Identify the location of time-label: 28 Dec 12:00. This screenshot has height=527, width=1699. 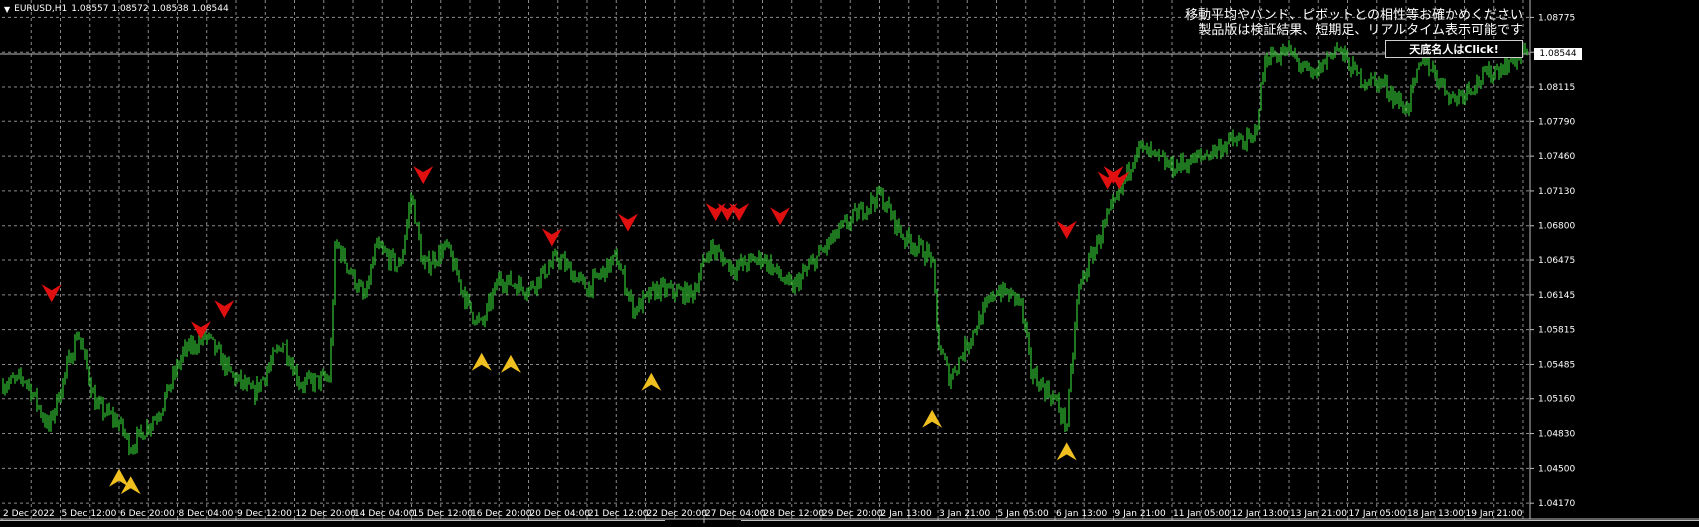
(794, 514).